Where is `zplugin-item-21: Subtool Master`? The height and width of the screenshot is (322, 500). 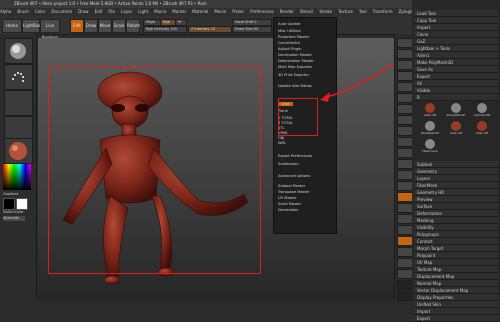 zplugin-item-21: Subtool Master is located at coordinates (291, 186).